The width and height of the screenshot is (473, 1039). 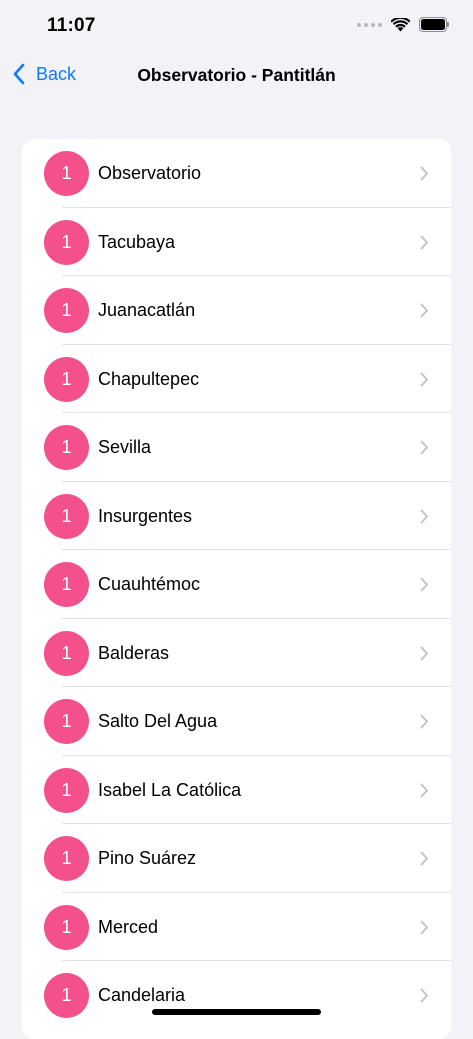 I want to click on page-title: Observatorio - Pantitlán, so click(x=236, y=75).